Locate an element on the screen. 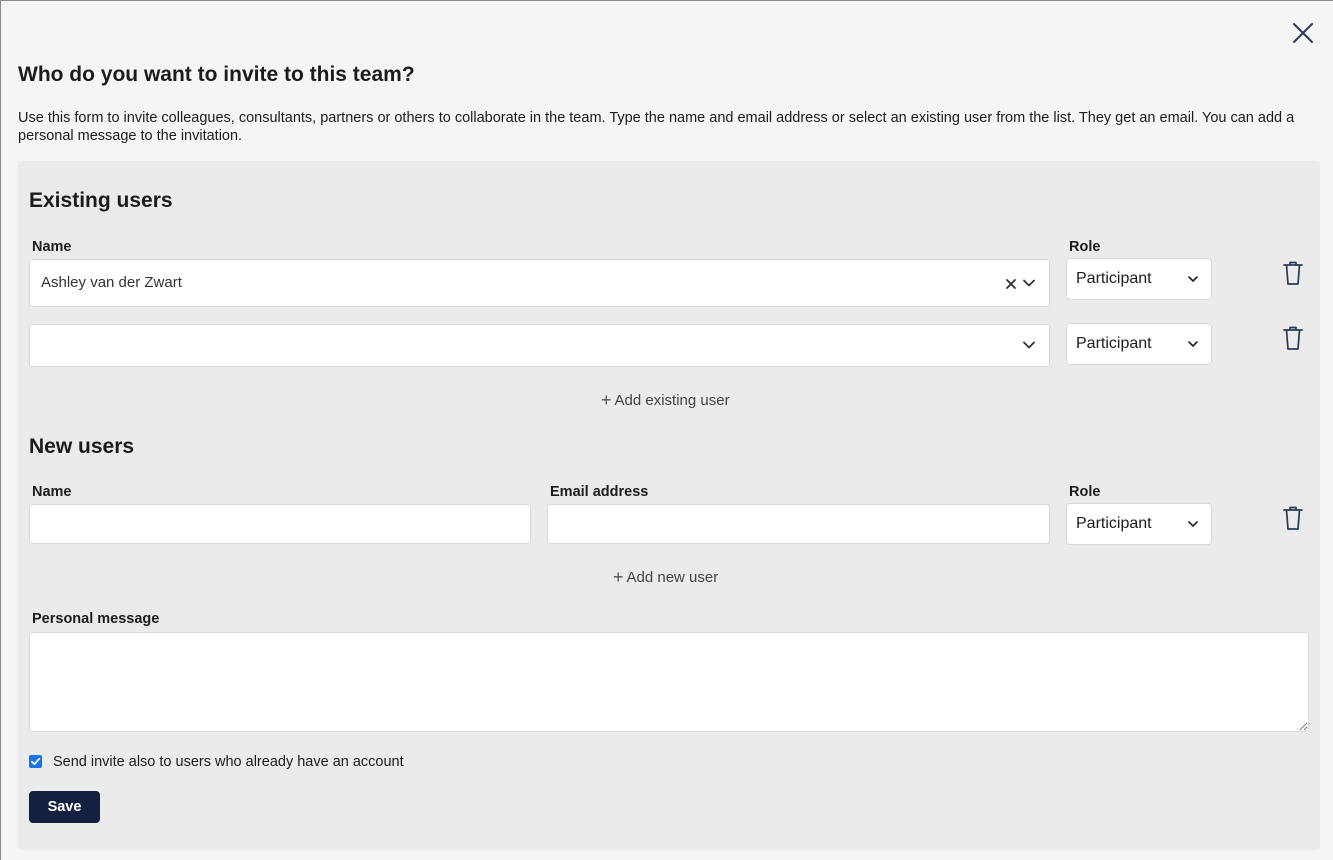 This screenshot has height=860, width=1333. existing-user-combobox is located at coordinates (539, 345).